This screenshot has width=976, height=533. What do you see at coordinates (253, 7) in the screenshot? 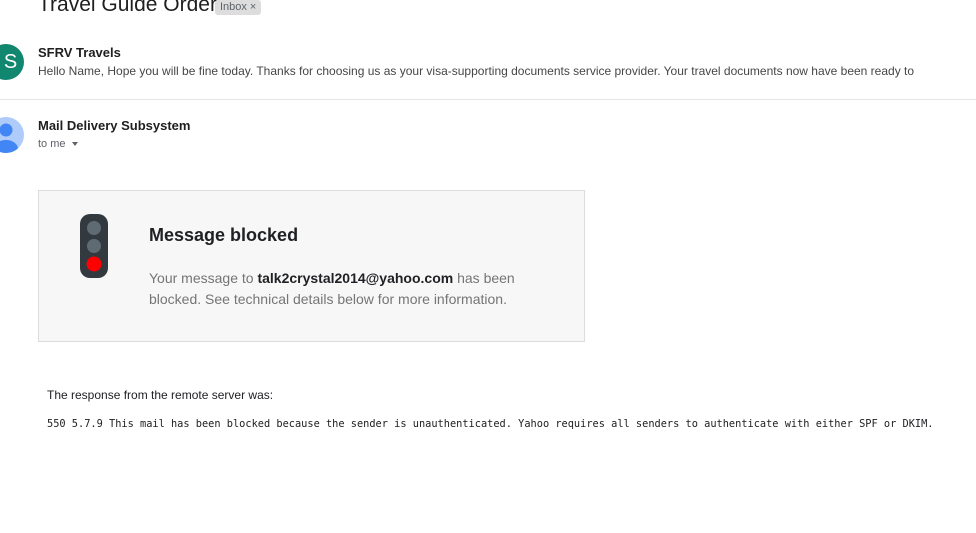
I see `remove-label-icon: ×` at bounding box center [253, 7].